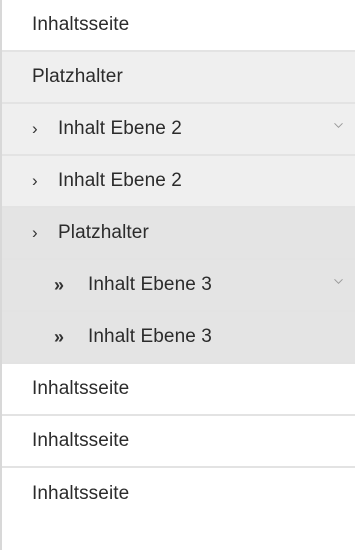  What do you see at coordinates (178, 78) in the screenshot?
I see `nav-item-platzhalter: Platzhalter` at bounding box center [178, 78].